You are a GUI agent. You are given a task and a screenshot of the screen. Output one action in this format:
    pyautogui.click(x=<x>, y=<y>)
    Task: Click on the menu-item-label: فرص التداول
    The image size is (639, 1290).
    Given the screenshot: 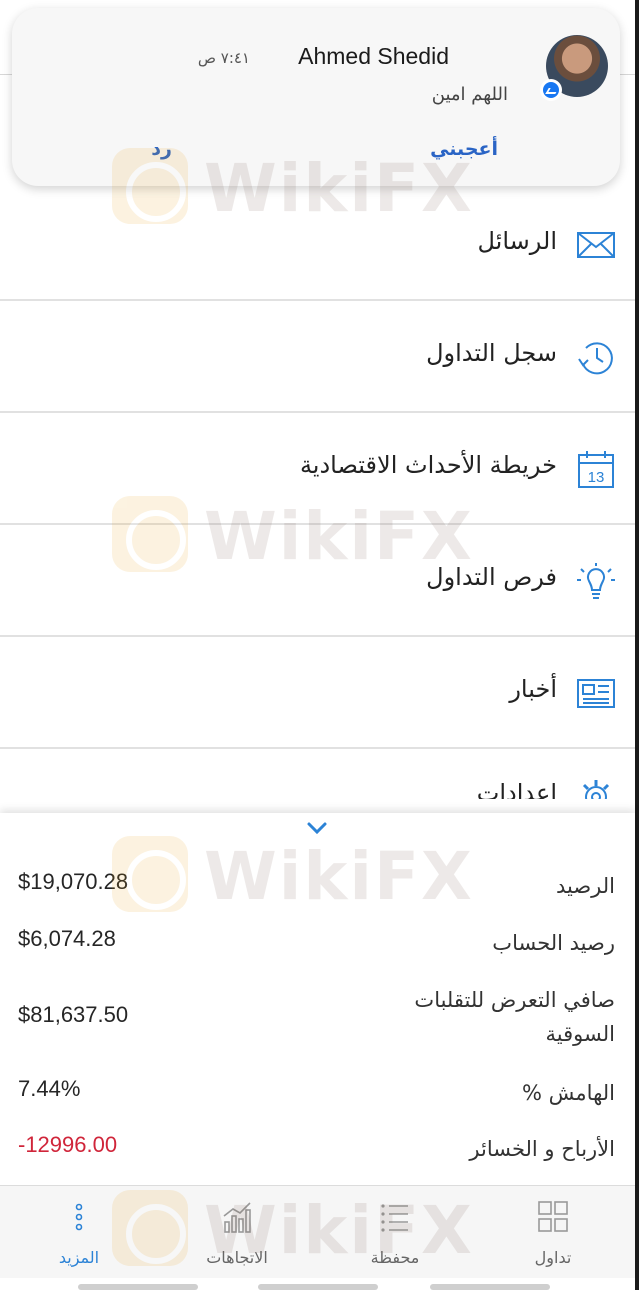 What is the action you would take?
    pyautogui.click(x=491, y=577)
    